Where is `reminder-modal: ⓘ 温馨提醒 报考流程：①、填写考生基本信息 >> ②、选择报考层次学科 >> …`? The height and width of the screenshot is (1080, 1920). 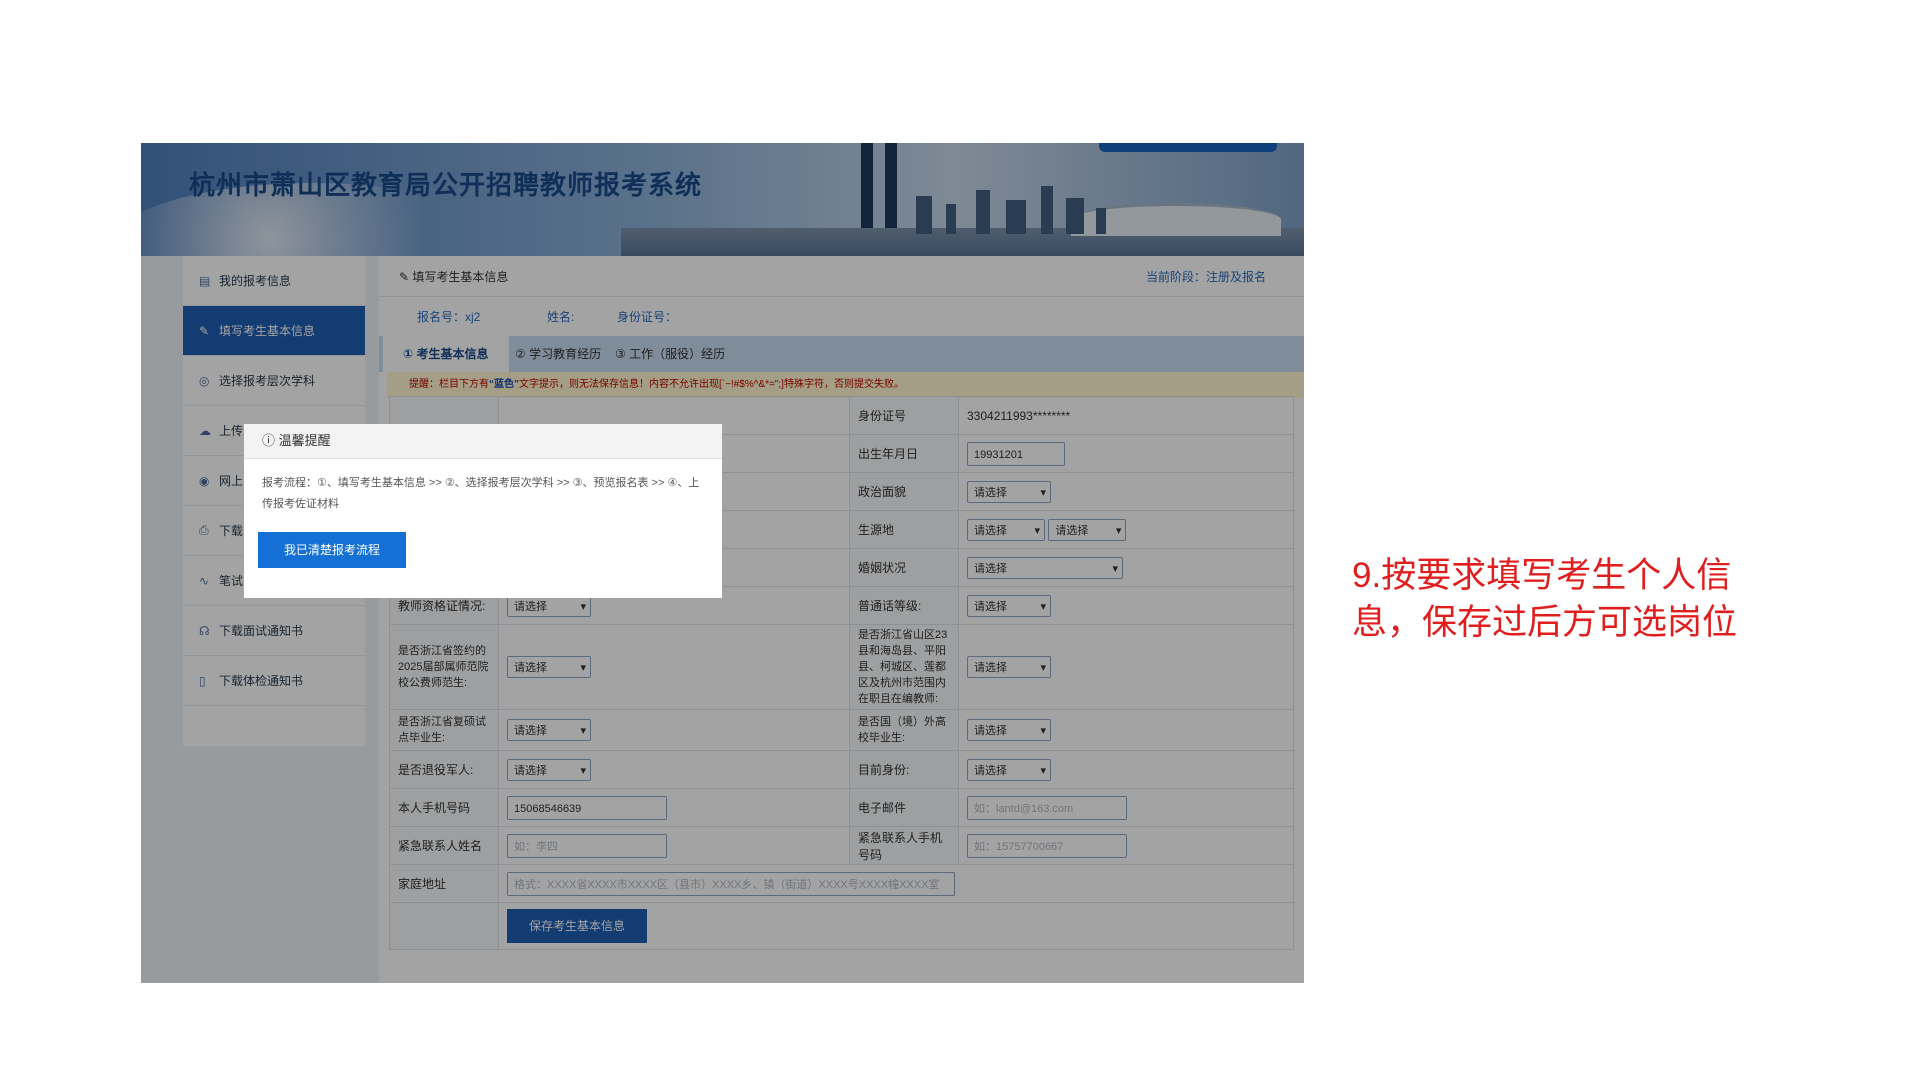
reminder-modal: ⓘ 温馨提醒 报考流程：①、填写考生基本信息 >> ②、选择报考层次学科 >> … is located at coordinates (483, 511).